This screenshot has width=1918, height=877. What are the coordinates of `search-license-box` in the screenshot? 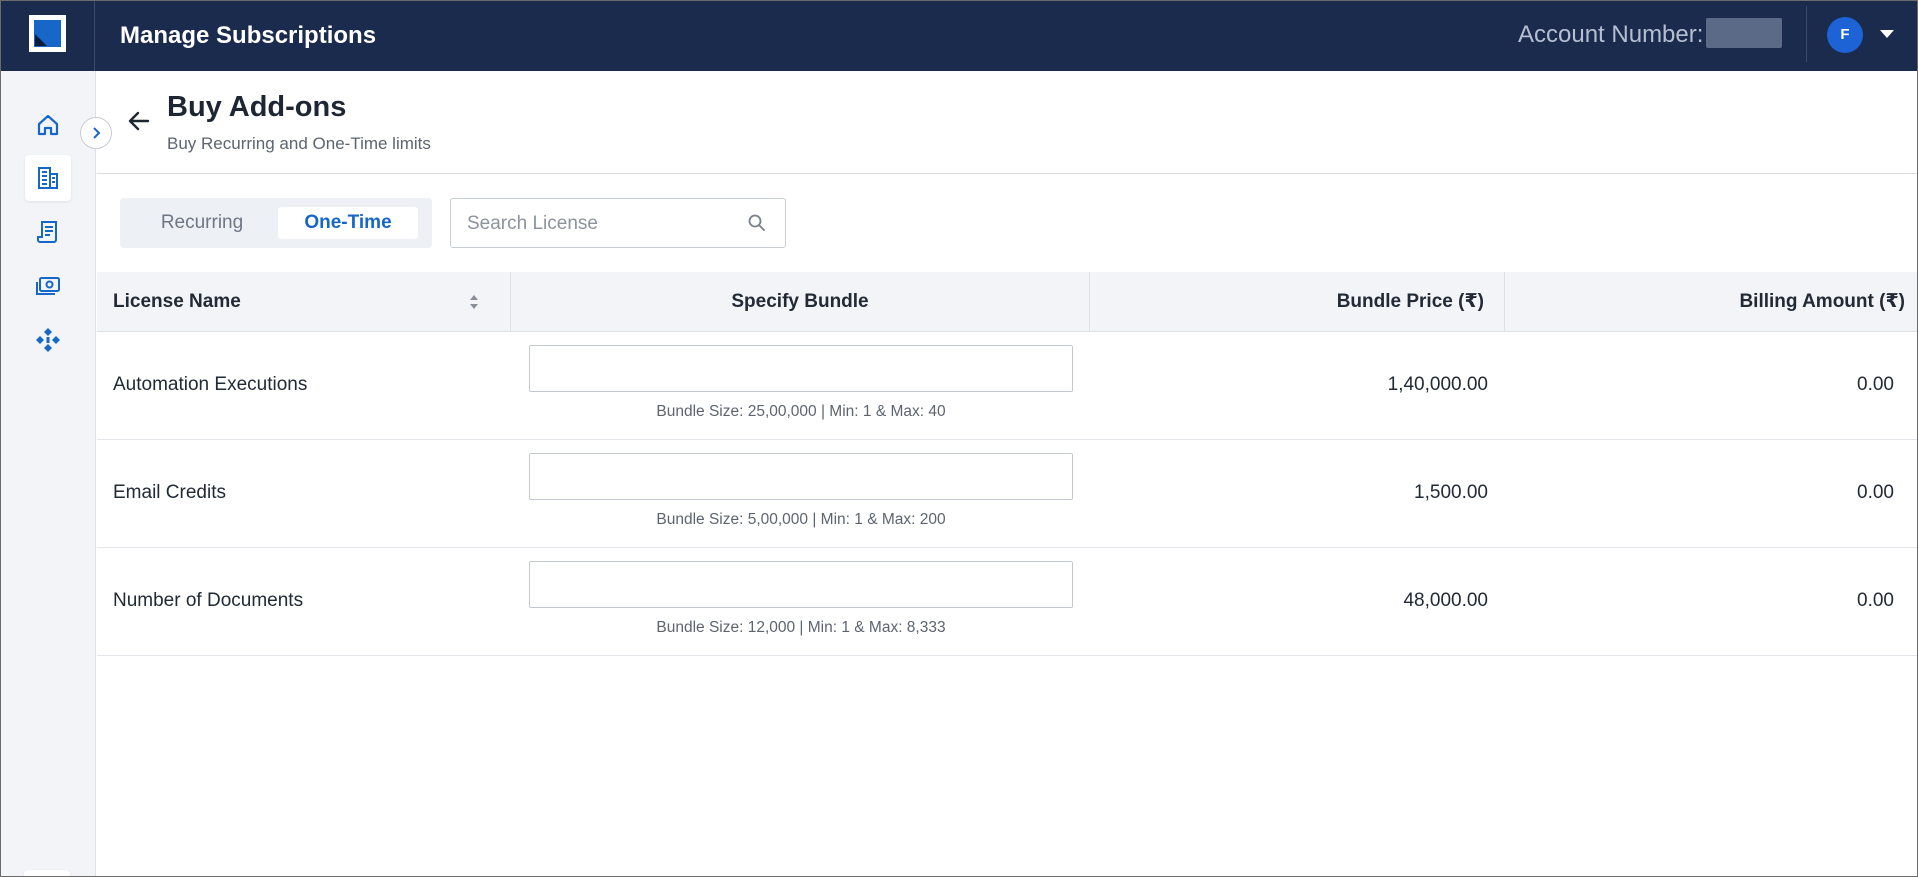 It's located at (618, 223).